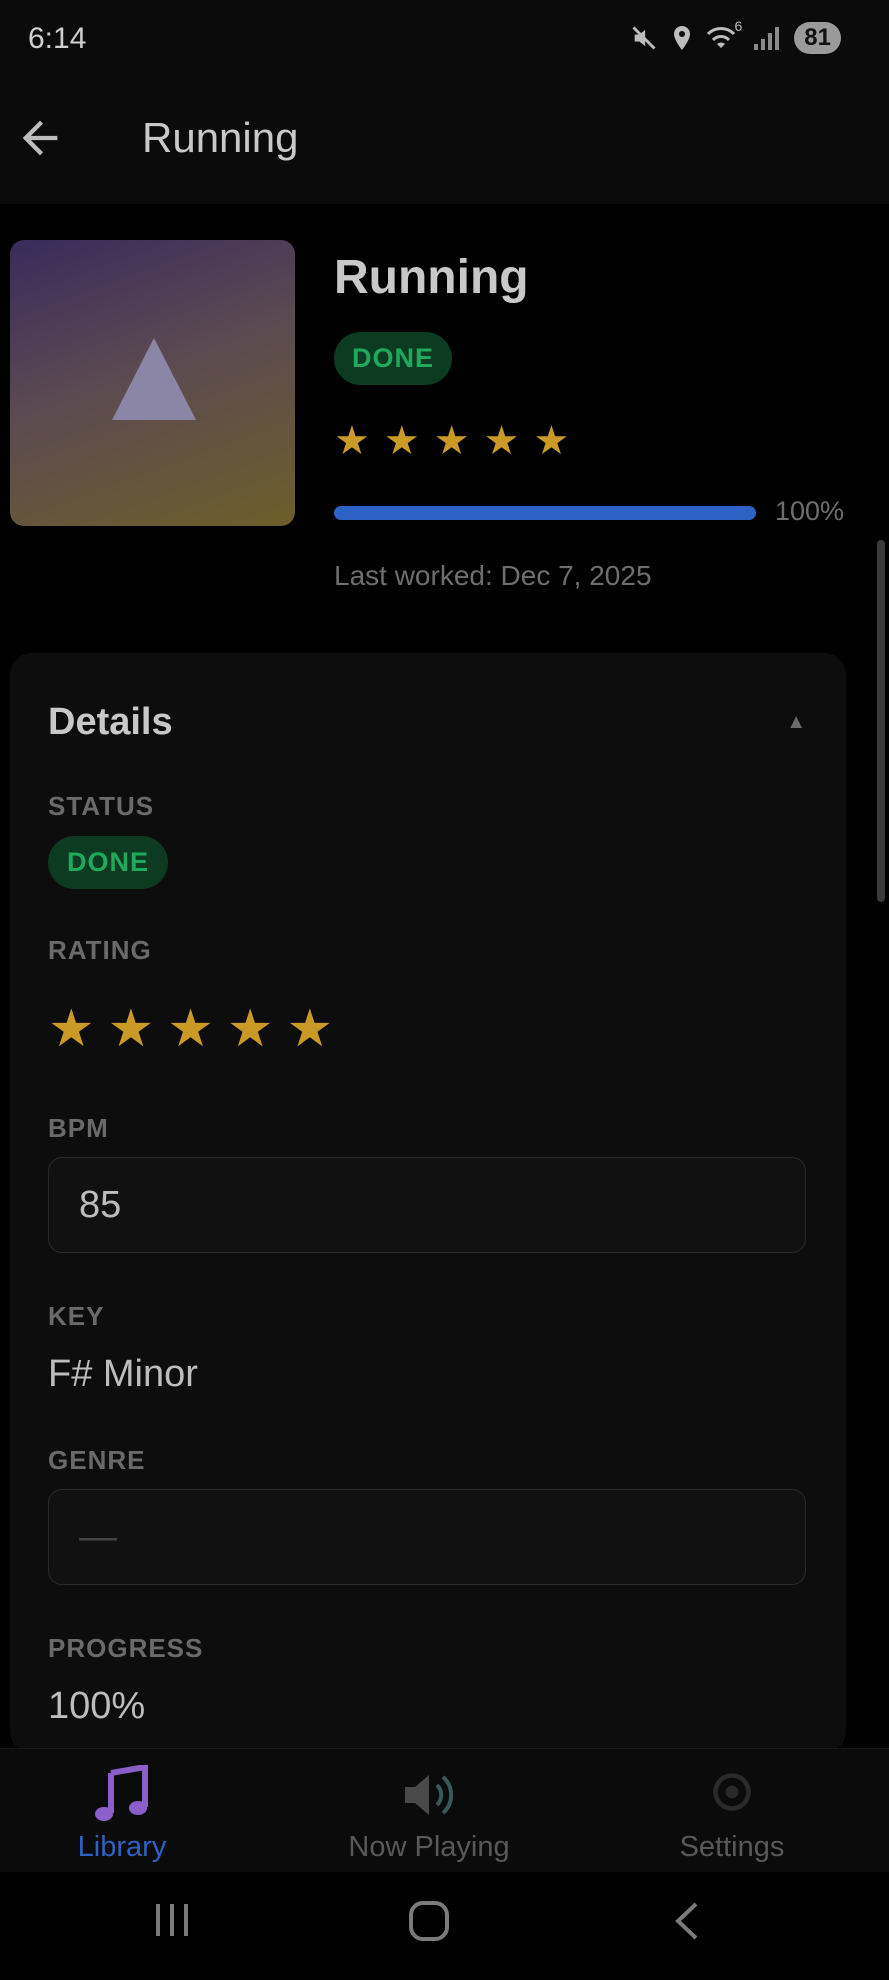 The image size is (889, 1980). I want to click on speaker-icon, so click(429, 1796).